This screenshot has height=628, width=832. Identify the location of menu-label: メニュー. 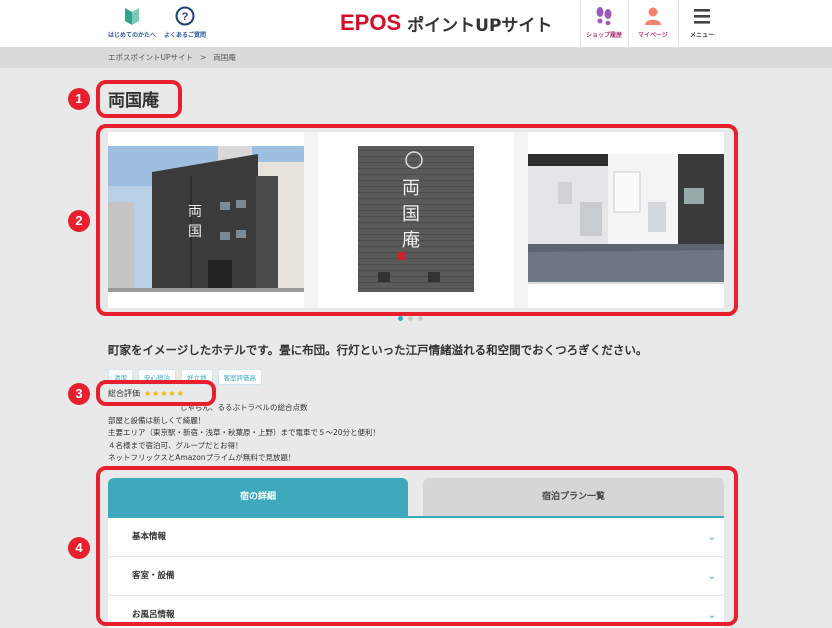
(701, 35).